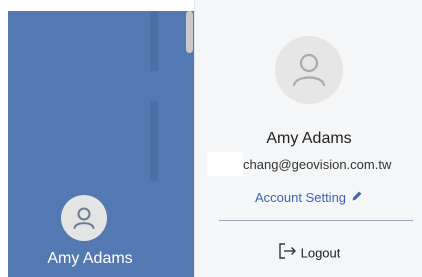  I want to click on logout-button: Logout, so click(308, 252).